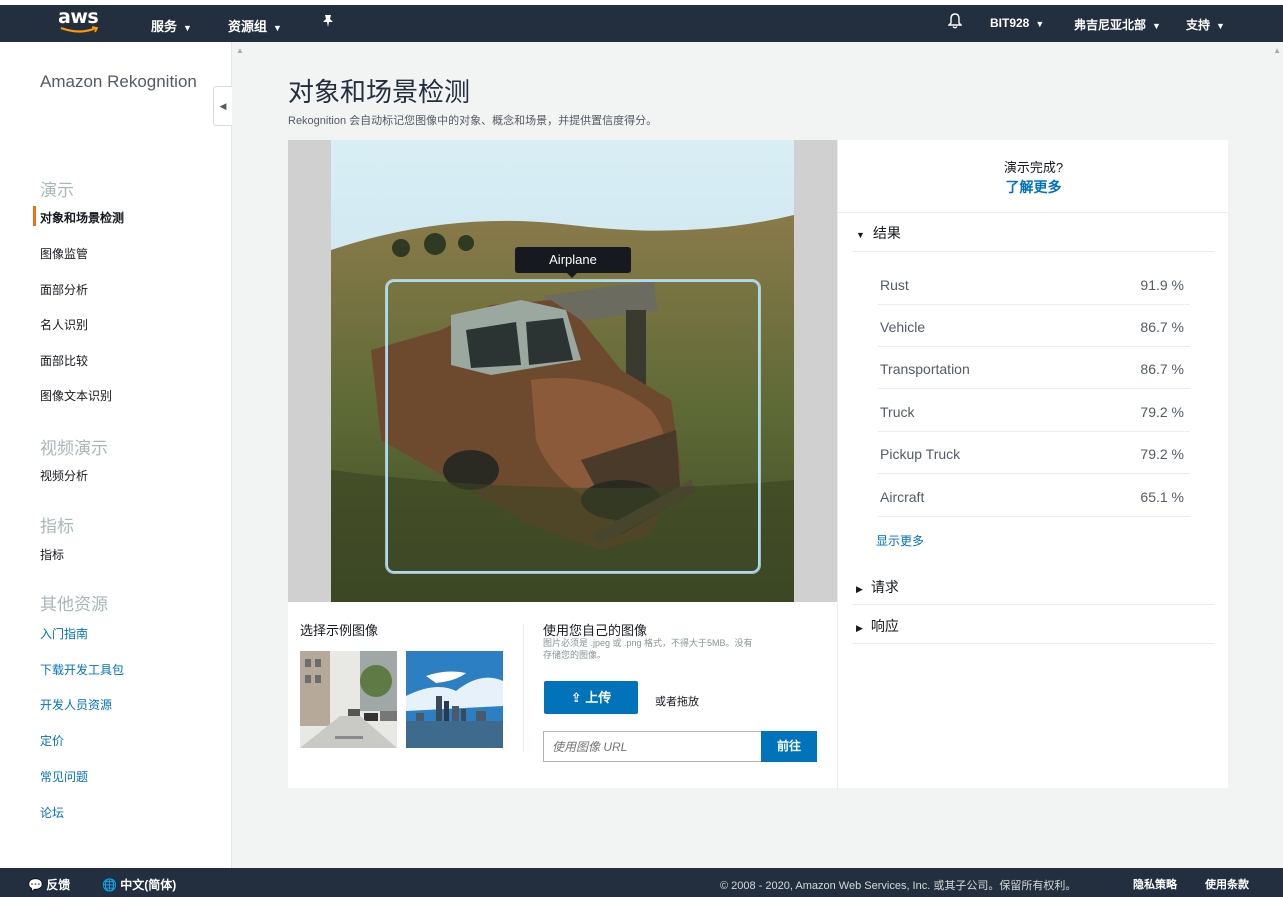 The height and width of the screenshot is (897, 1283). Describe the element at coordinates (64, 475) in the screenshot. I see `sidebar-item-video-analysis: 视频分析` at that location.